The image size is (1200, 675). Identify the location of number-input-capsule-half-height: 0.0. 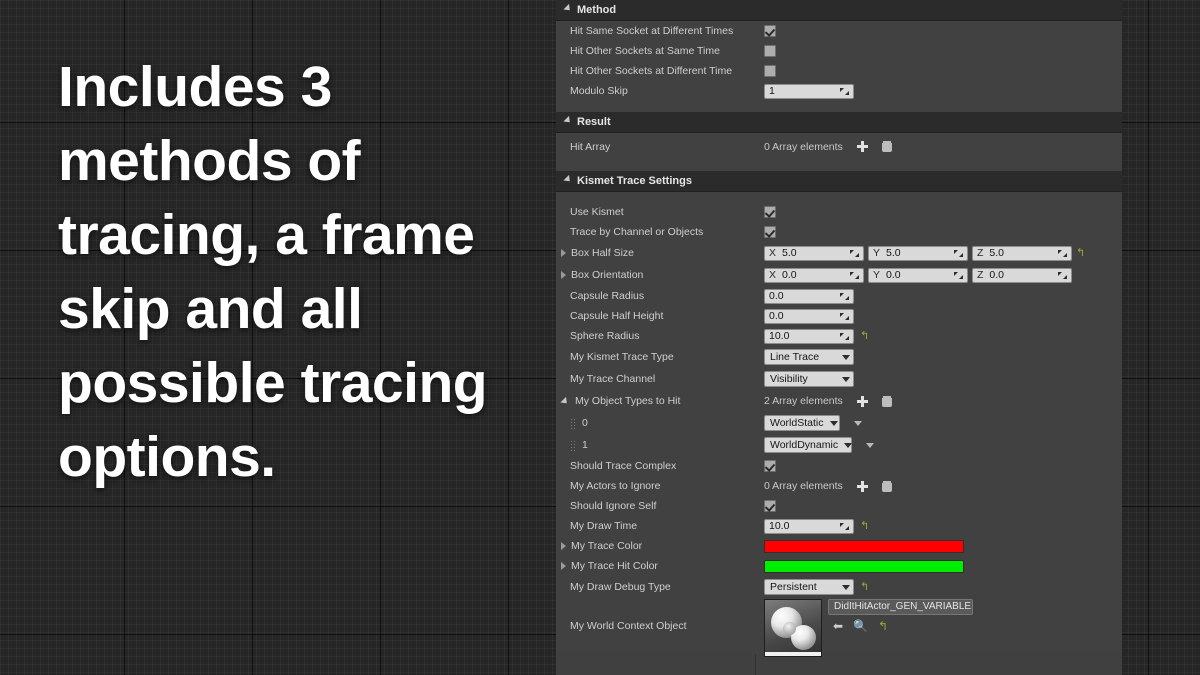
(809, 316).